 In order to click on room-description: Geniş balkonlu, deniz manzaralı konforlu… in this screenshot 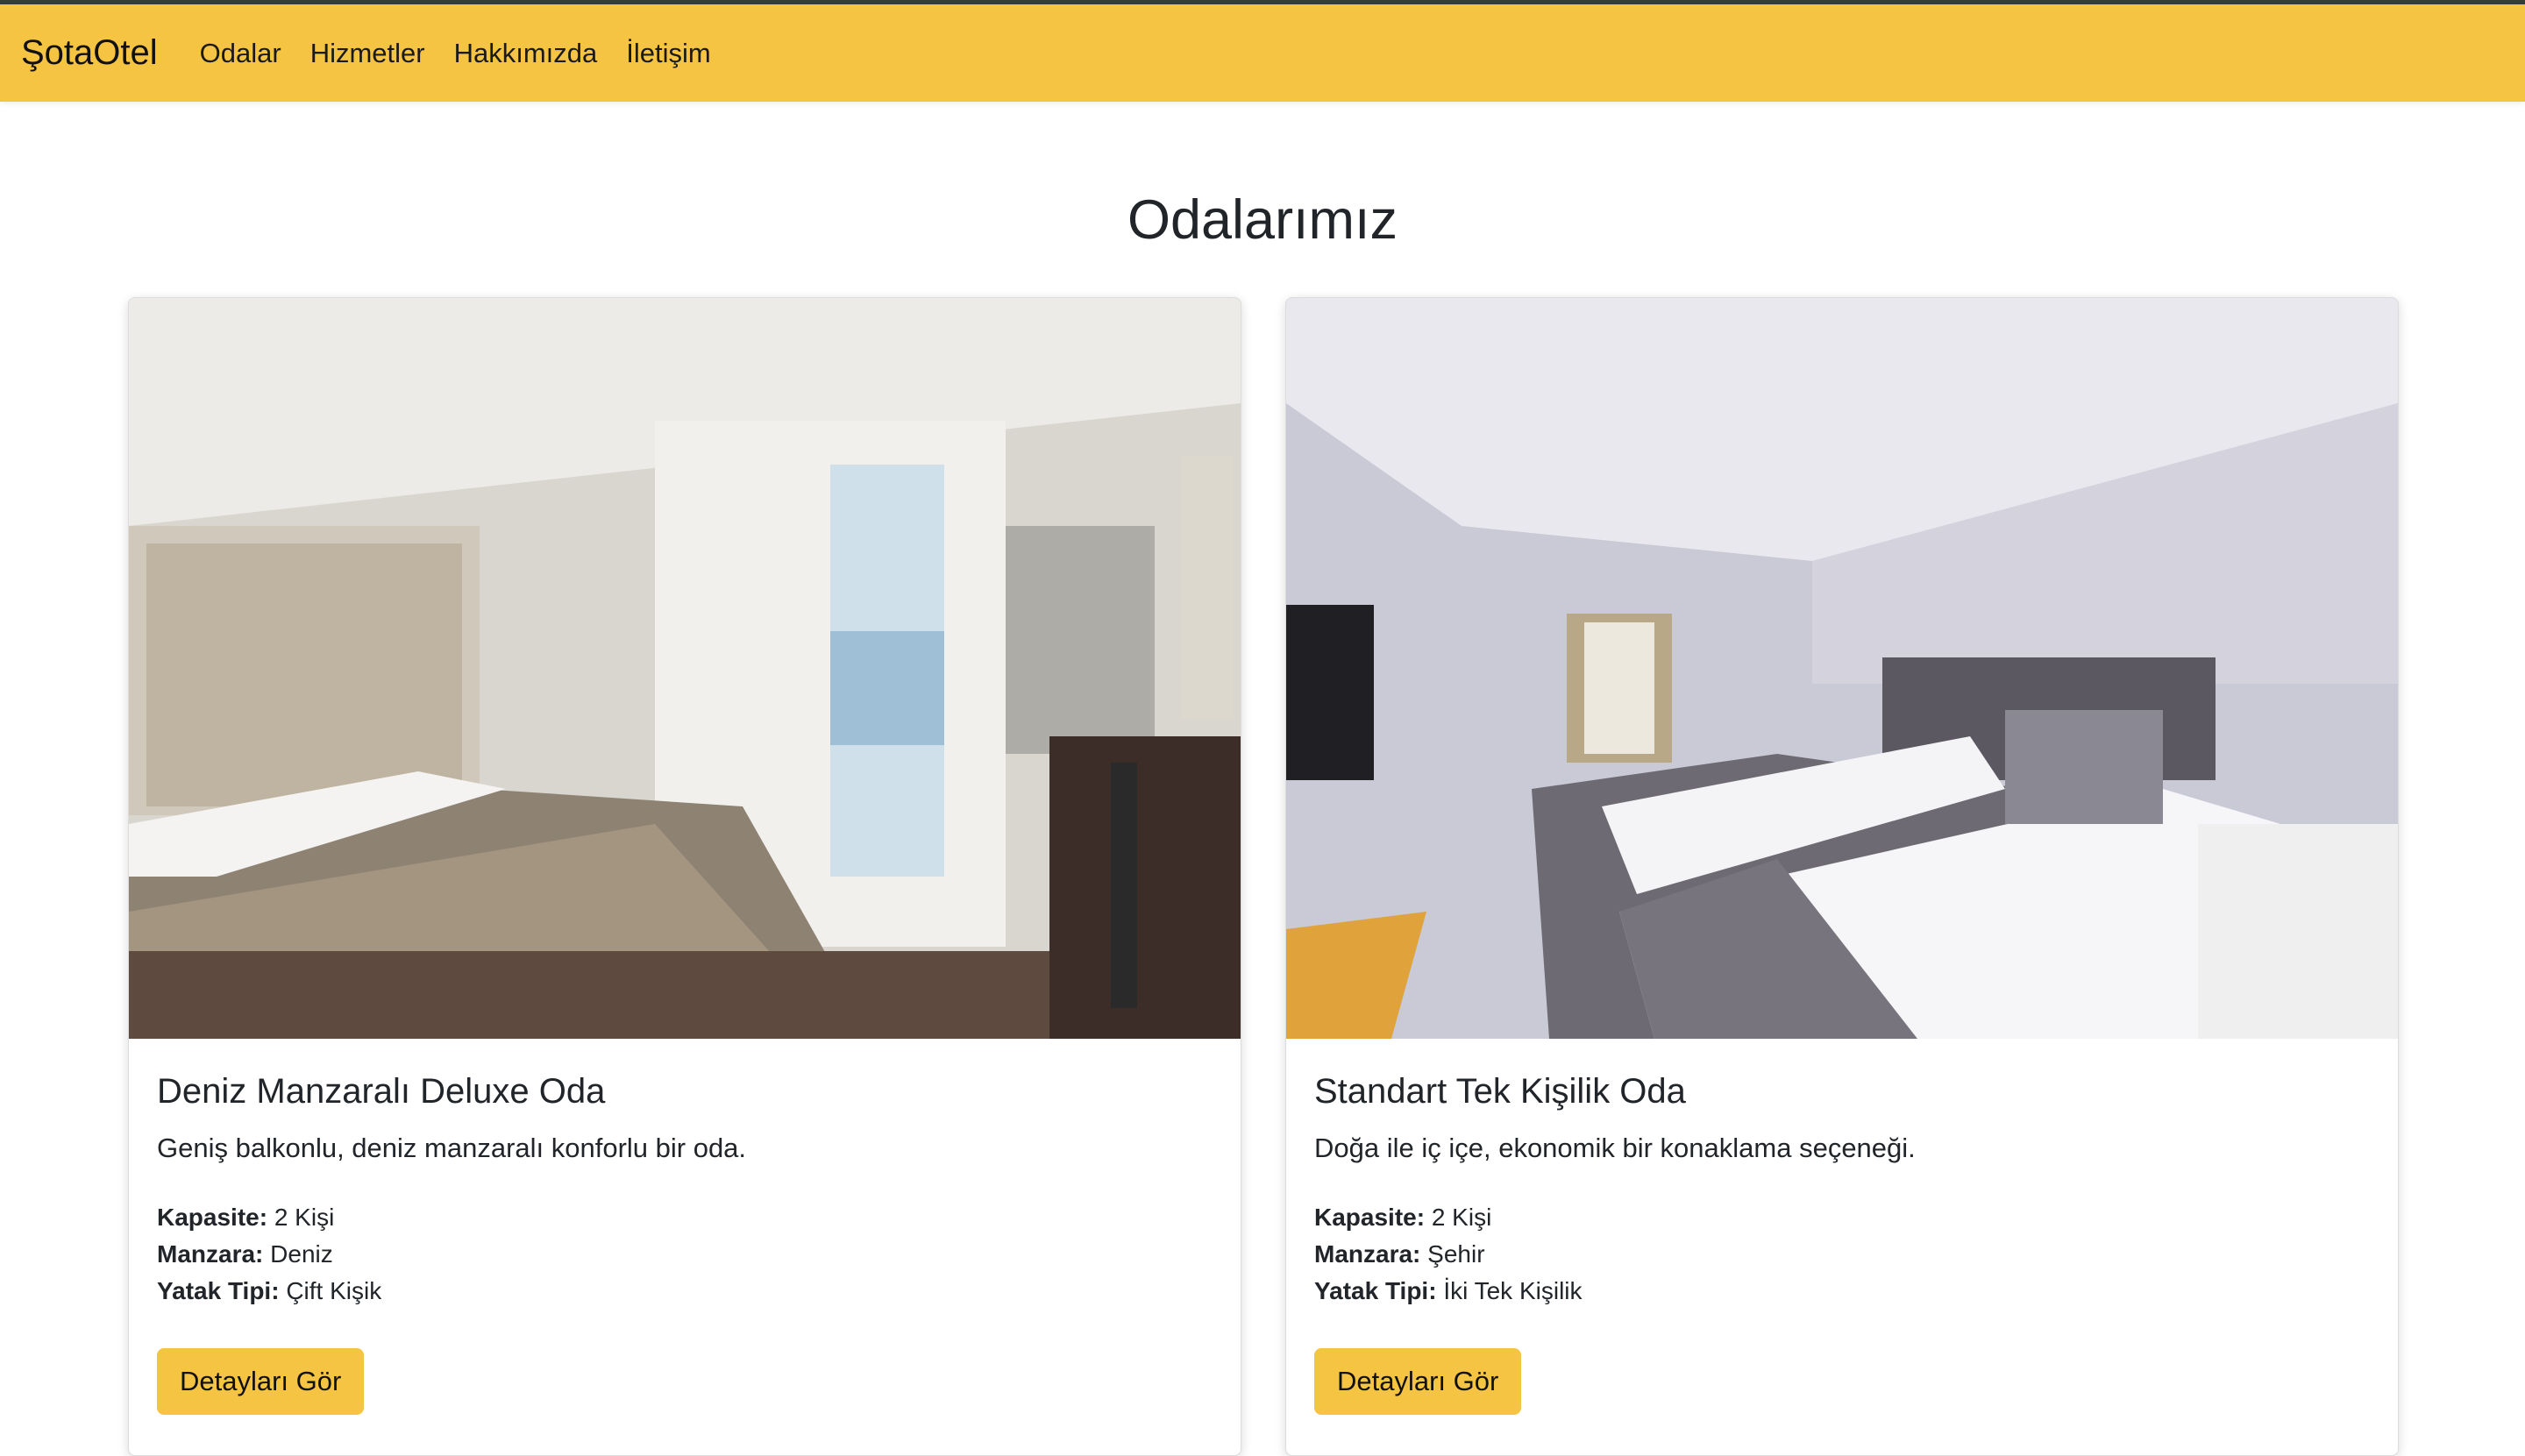, I will do `click(452, 1148)`.